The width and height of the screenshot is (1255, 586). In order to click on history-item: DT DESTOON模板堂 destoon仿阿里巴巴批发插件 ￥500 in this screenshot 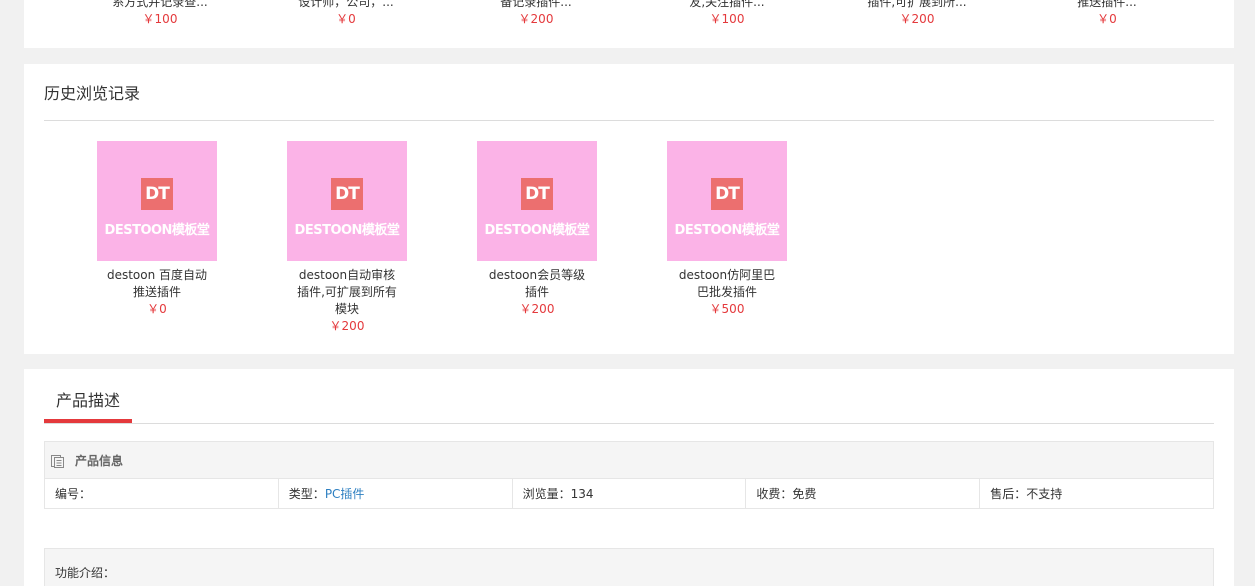, I will do `click(727, 229)`.